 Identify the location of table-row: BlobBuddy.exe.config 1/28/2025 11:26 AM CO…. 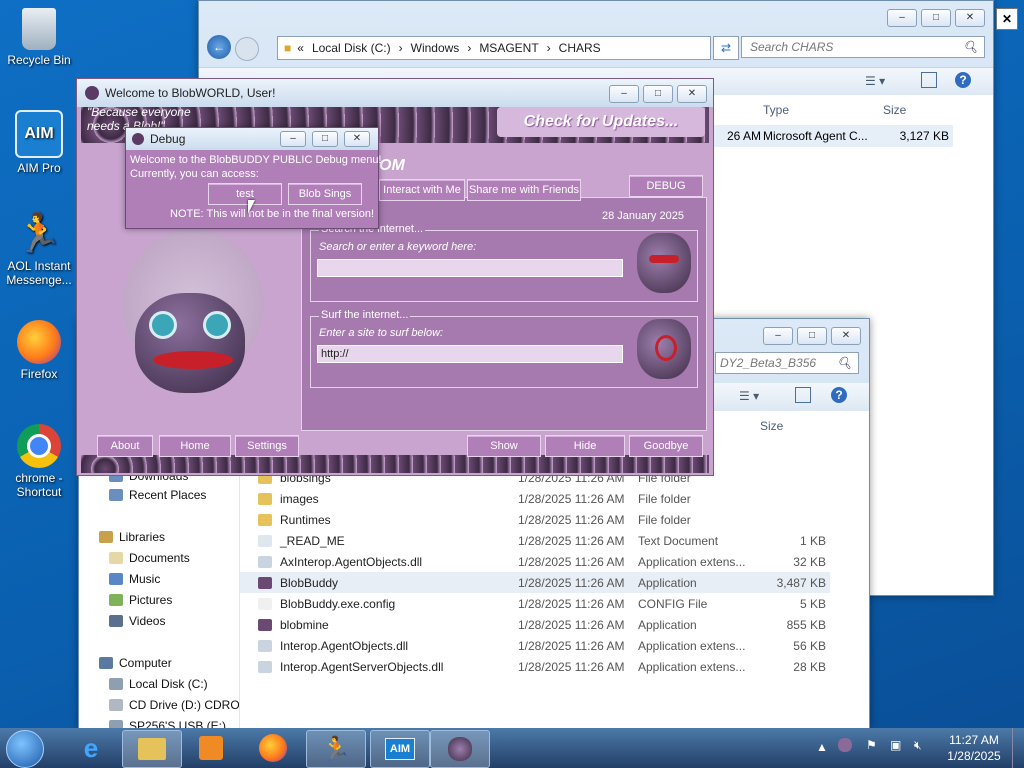
(554, 603).